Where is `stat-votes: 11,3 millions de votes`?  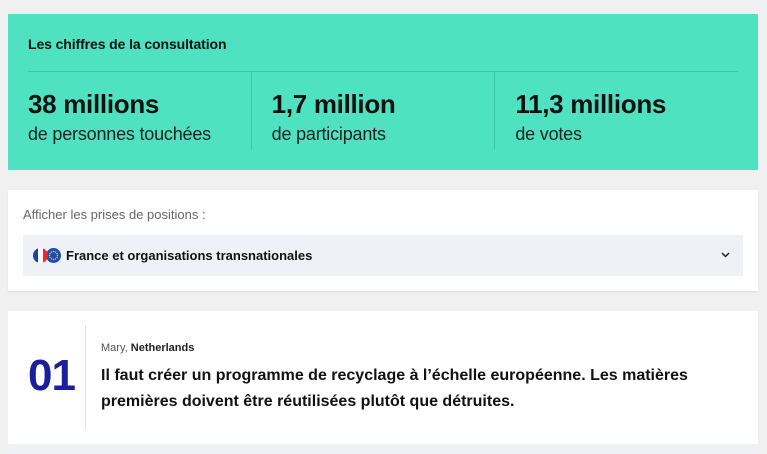 stat-votes: 11,3 millions de votes is located at coordinates (616, 111).